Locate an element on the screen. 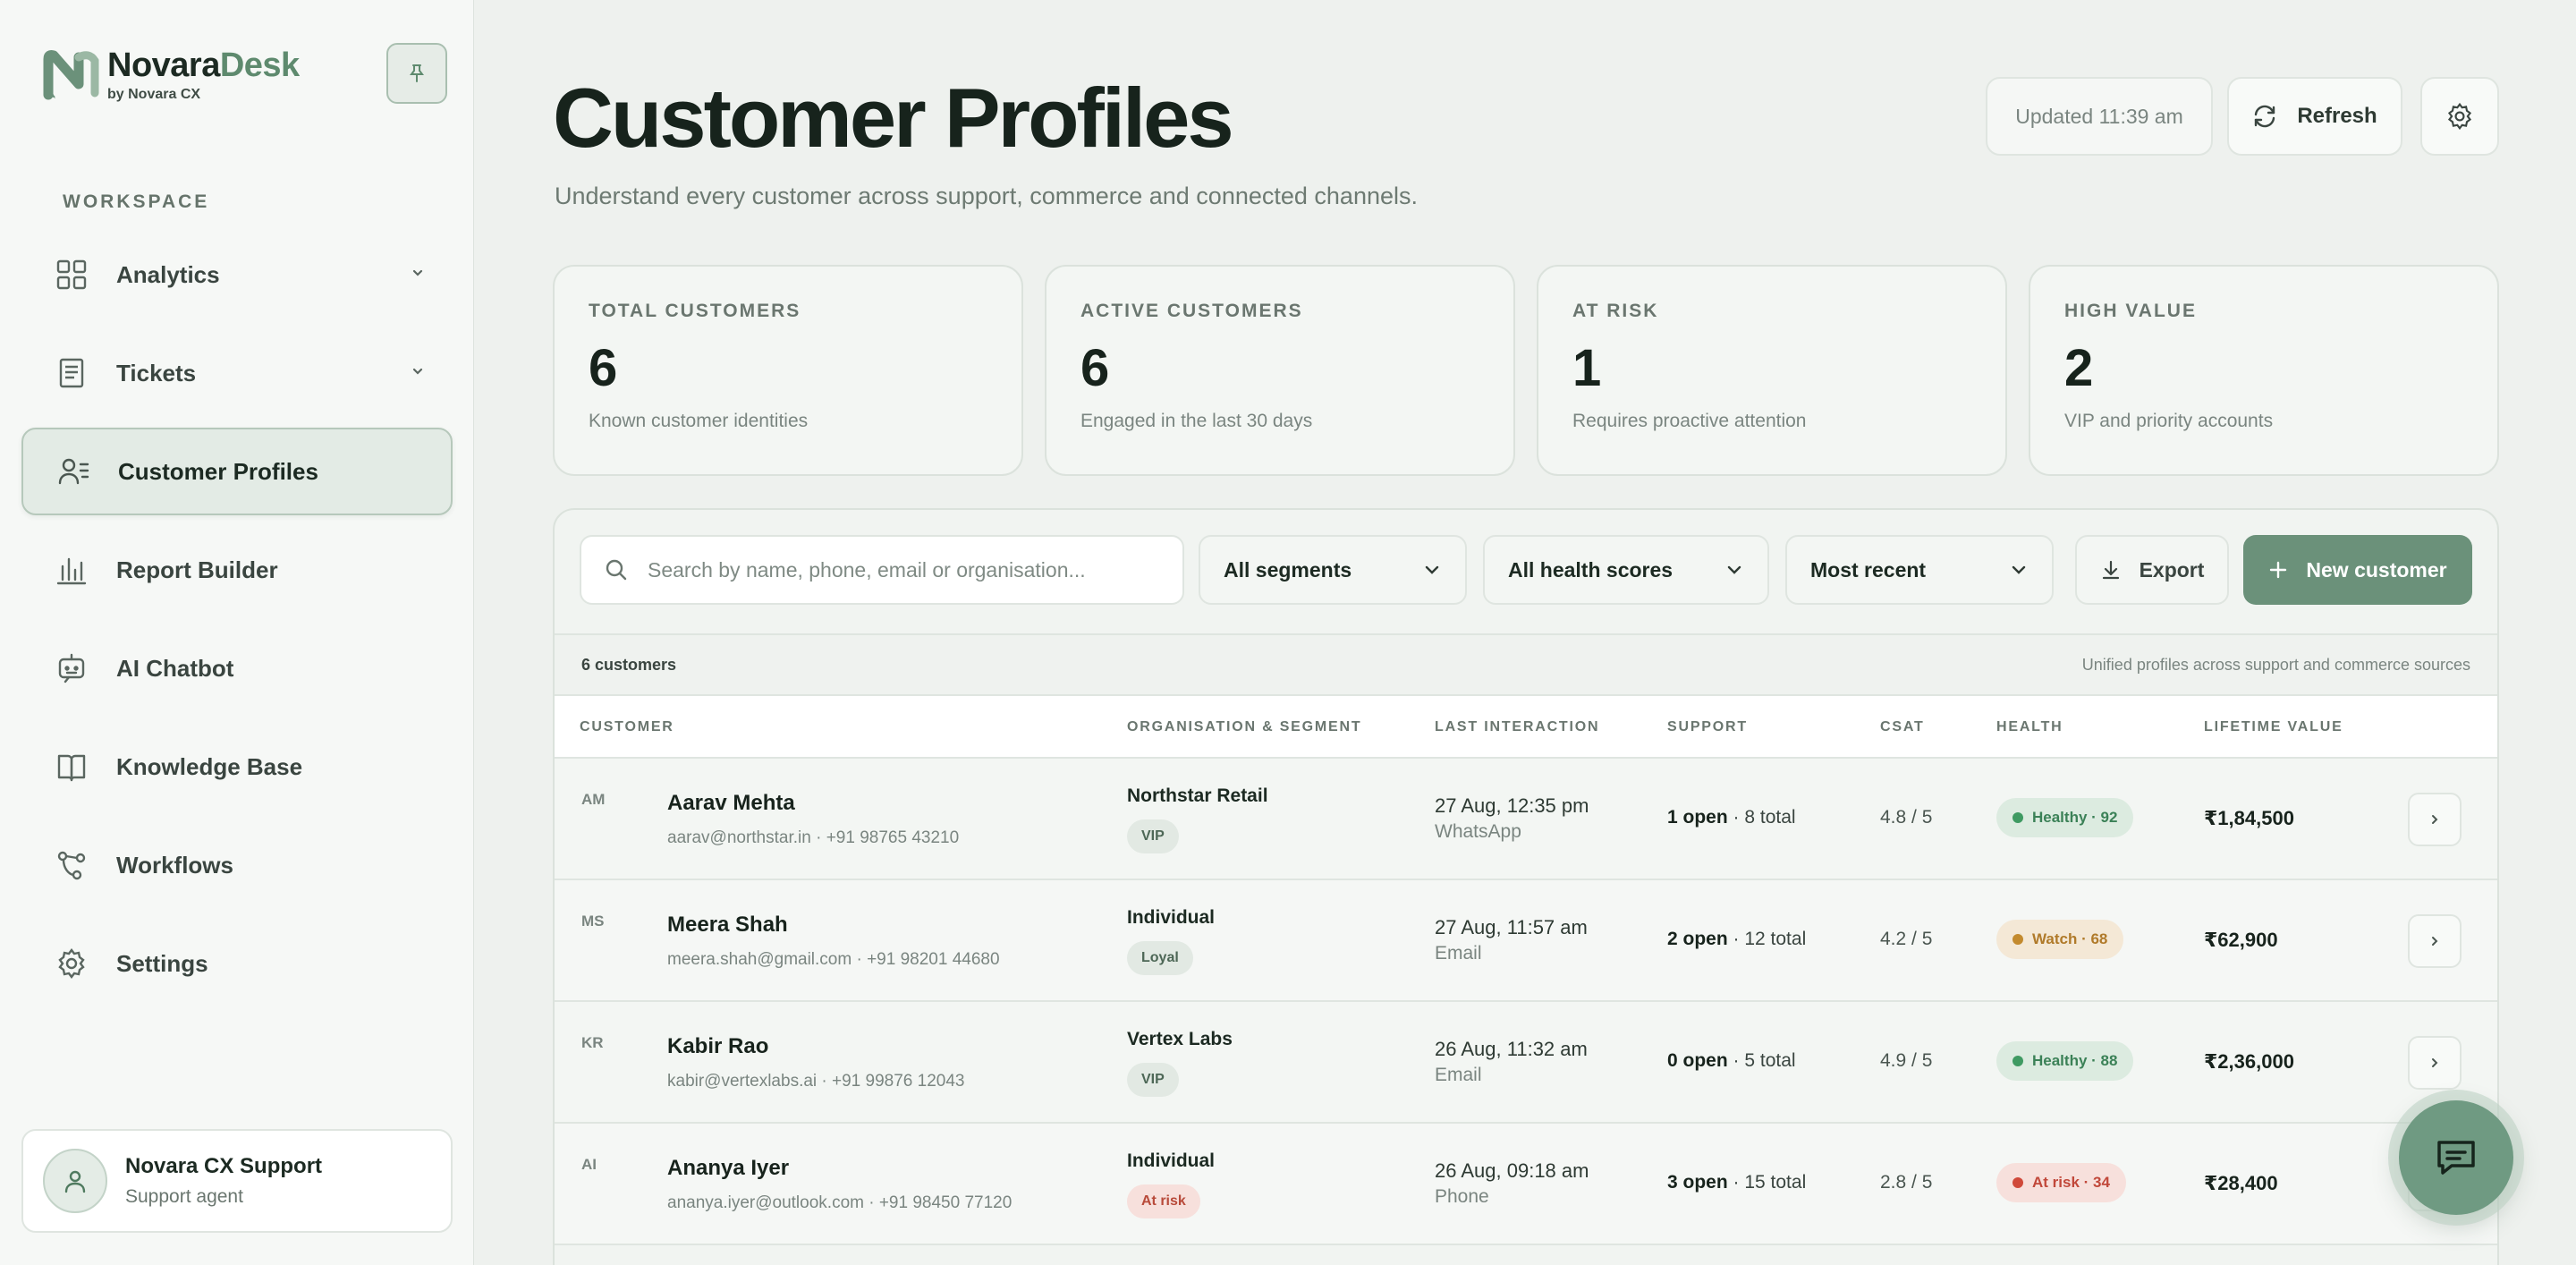  column-header-support: SUPPORT is located at coordinates (1707, 727).